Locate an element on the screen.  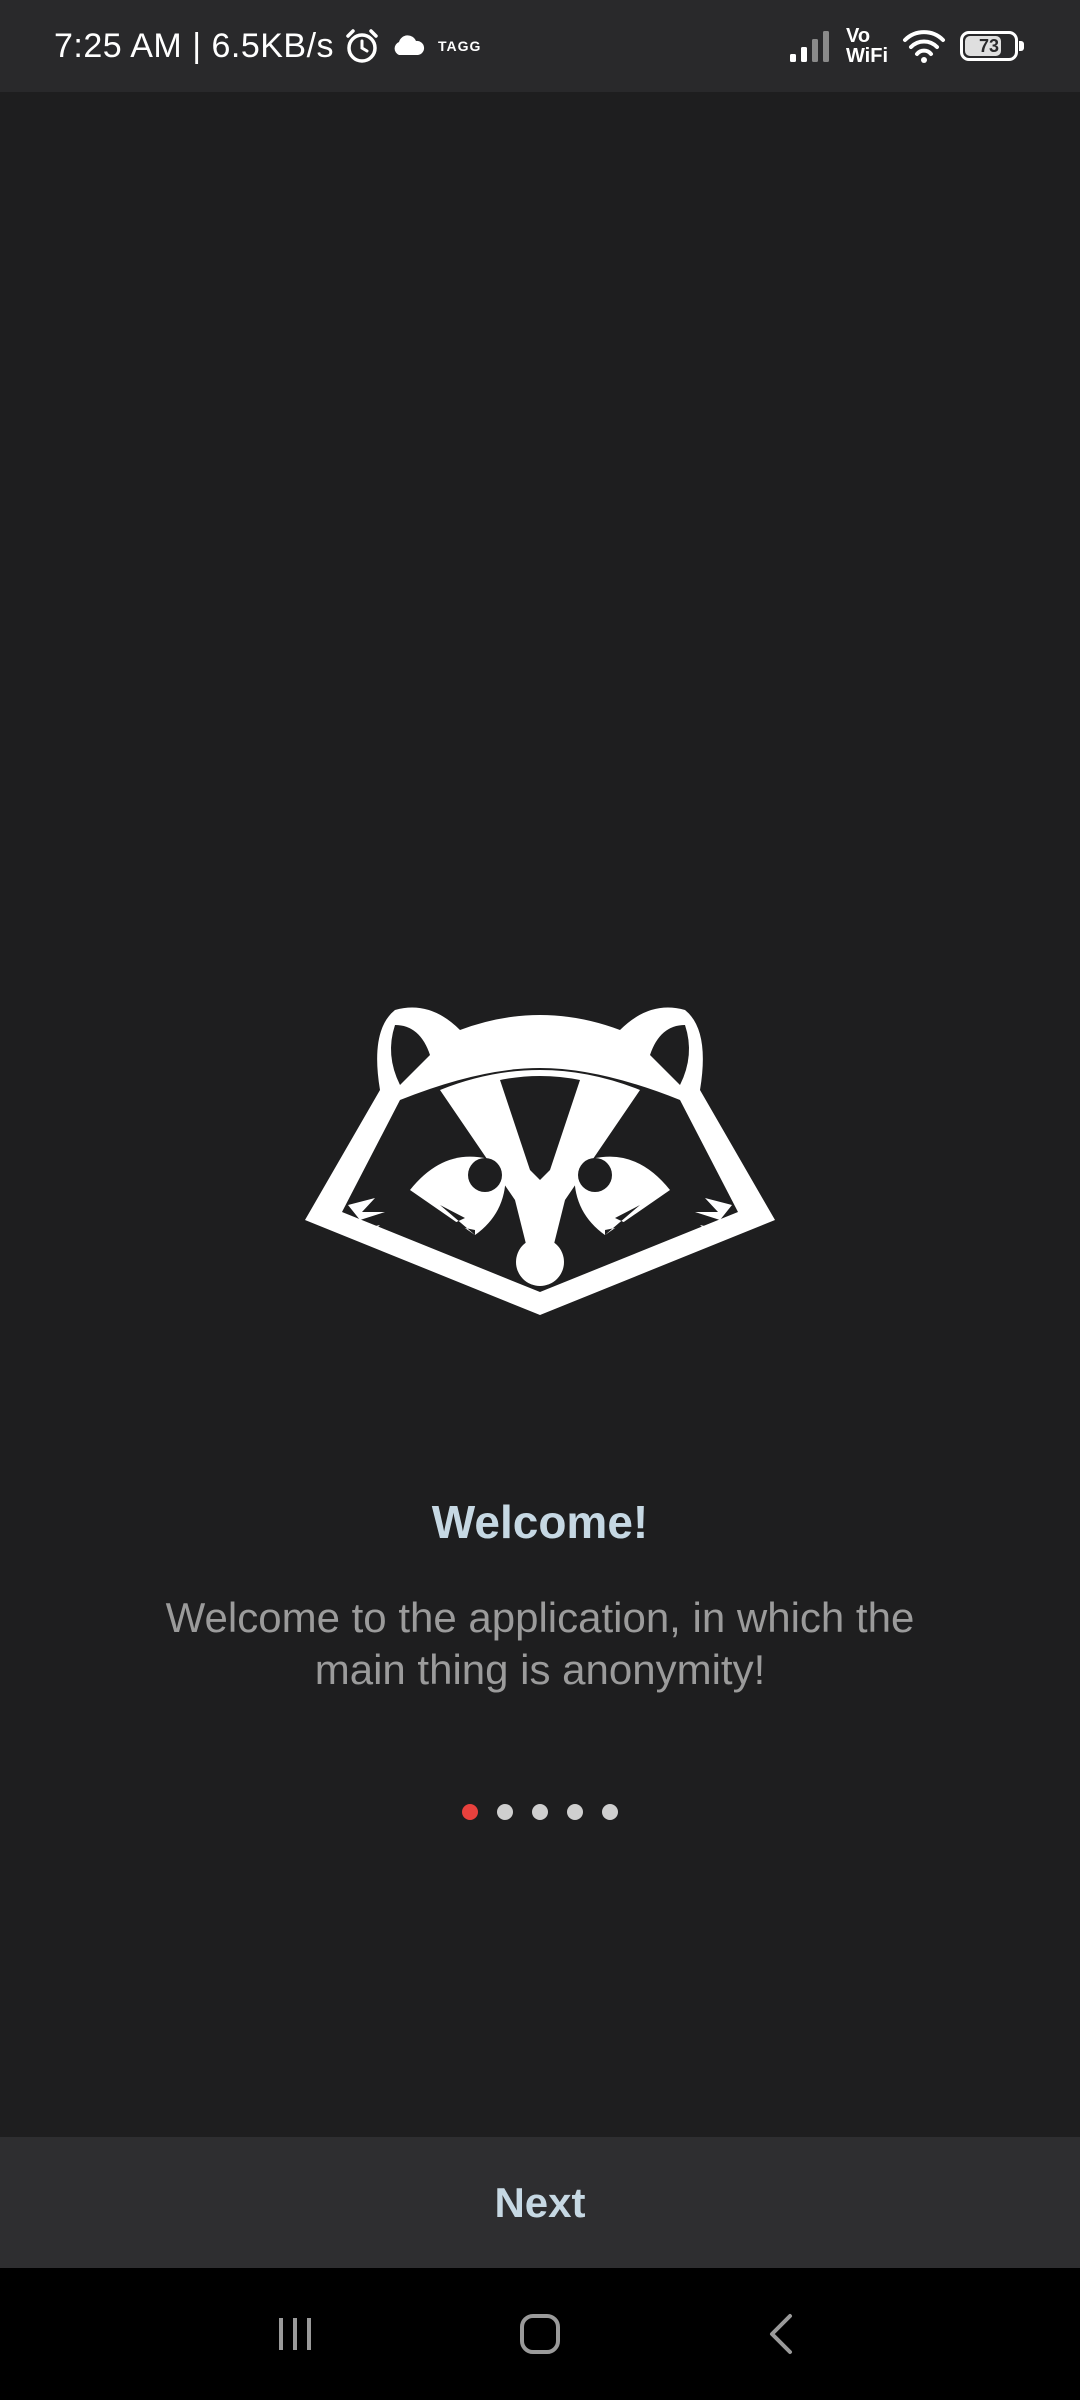
battery-icon: 73 is located at coordinates (992, 46).